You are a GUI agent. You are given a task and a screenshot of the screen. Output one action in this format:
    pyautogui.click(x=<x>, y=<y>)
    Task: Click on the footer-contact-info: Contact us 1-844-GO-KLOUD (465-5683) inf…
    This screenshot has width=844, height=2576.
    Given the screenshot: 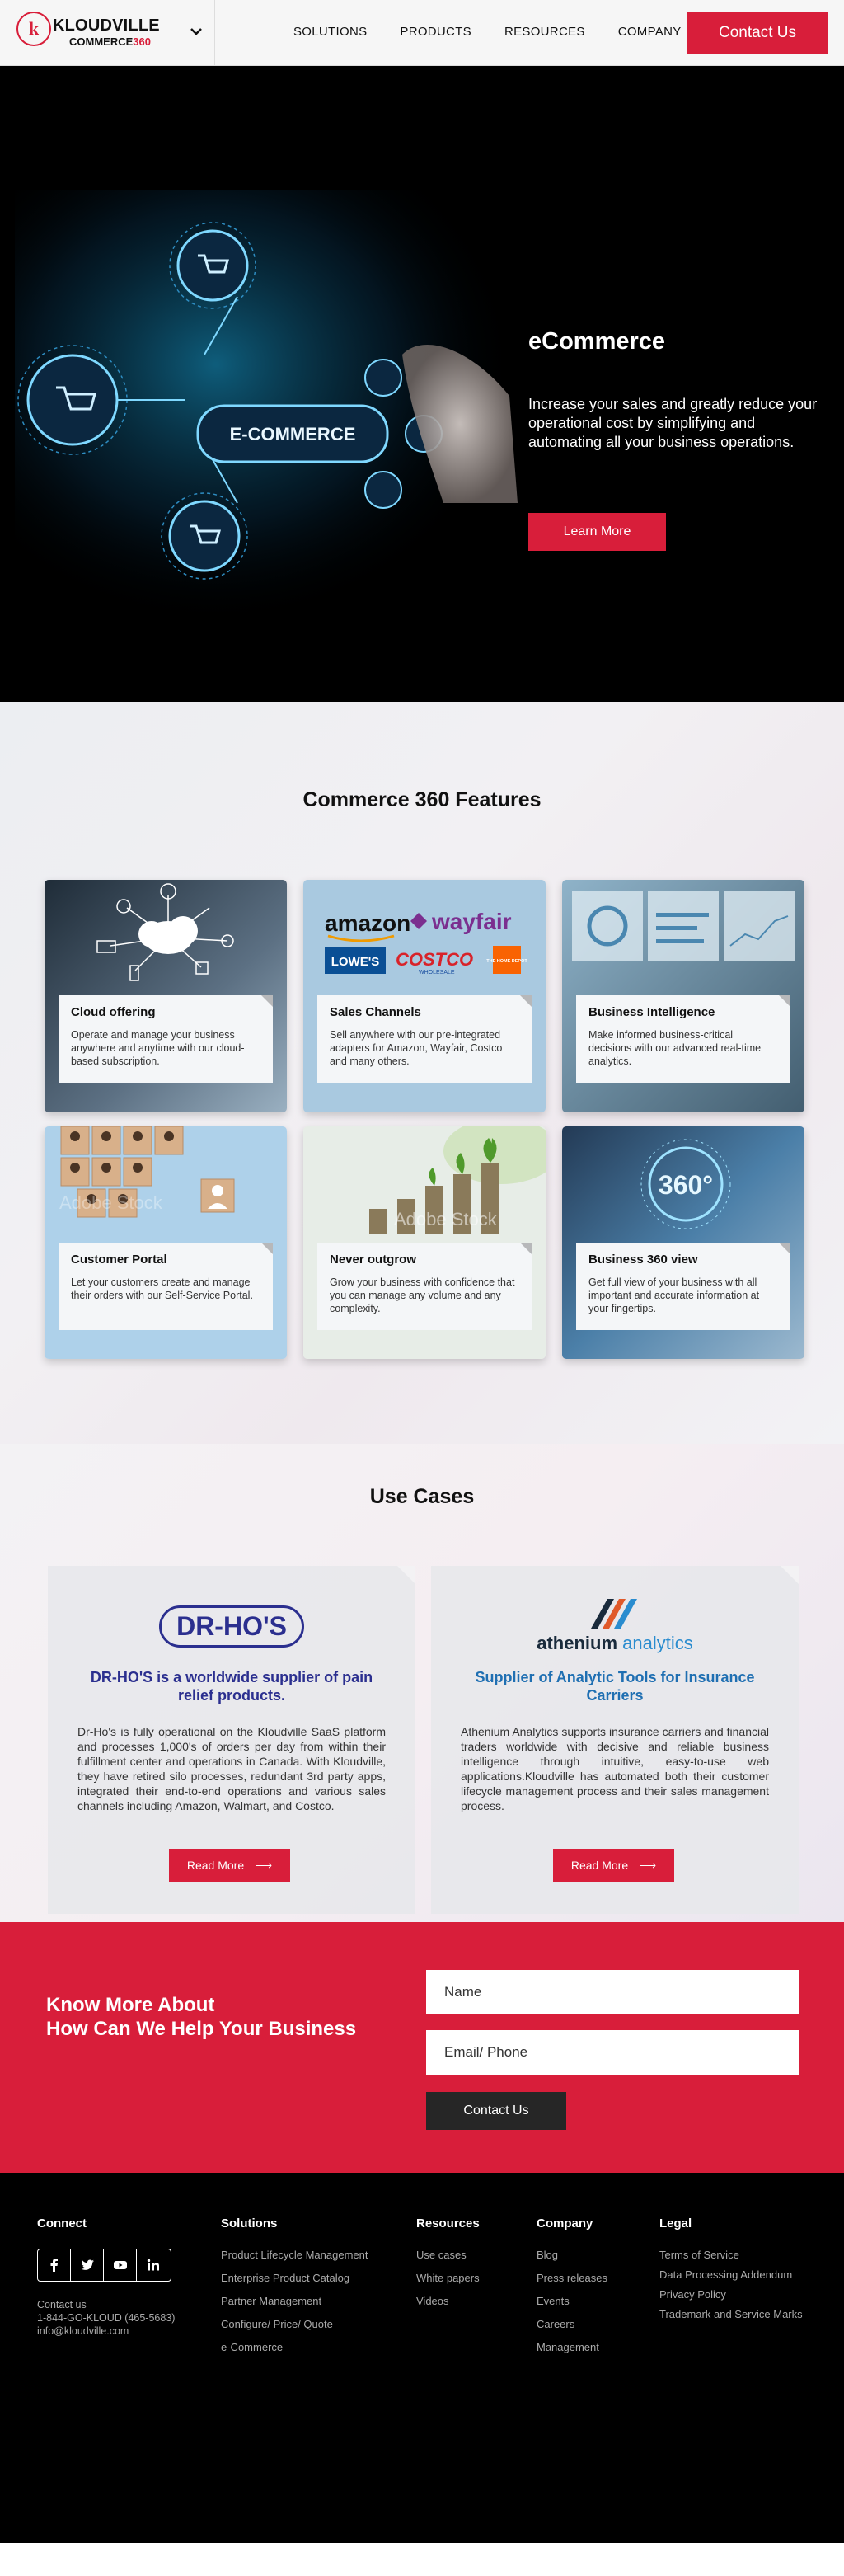 What is the action you would take?
    pyautogui.click(x=106, y=2318)
    